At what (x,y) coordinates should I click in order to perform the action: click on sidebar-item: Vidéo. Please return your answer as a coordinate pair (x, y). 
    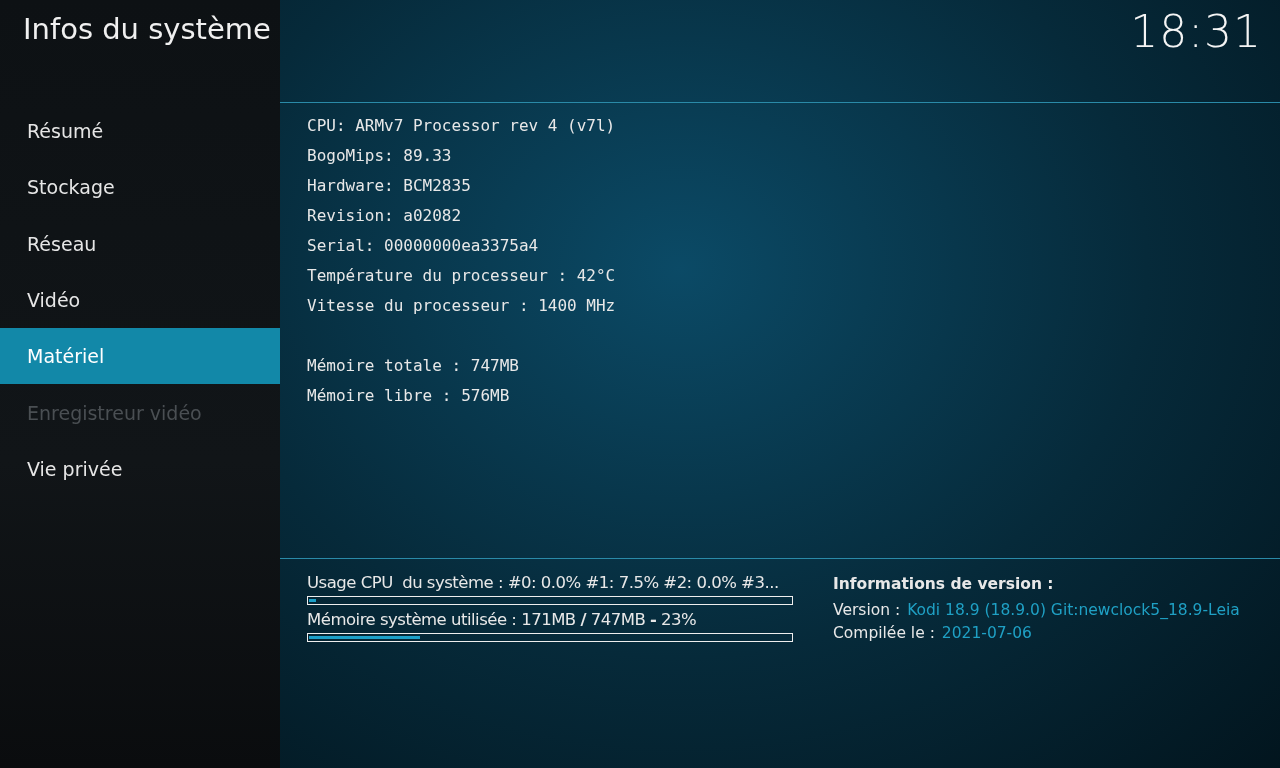
    Looking at the image, I should click on (140, 300).